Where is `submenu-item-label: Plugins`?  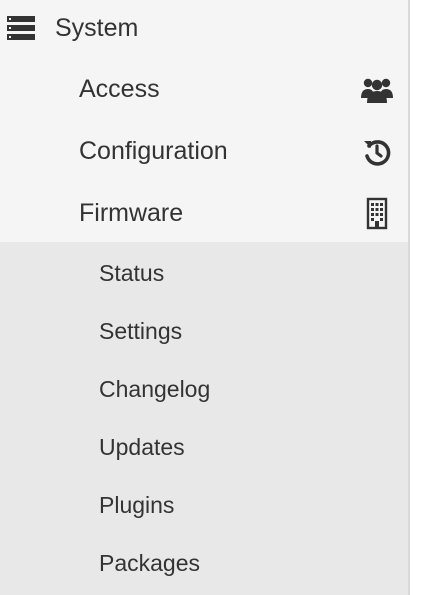 submenu-item-label: Plugins is located at coordinates (137, 505).